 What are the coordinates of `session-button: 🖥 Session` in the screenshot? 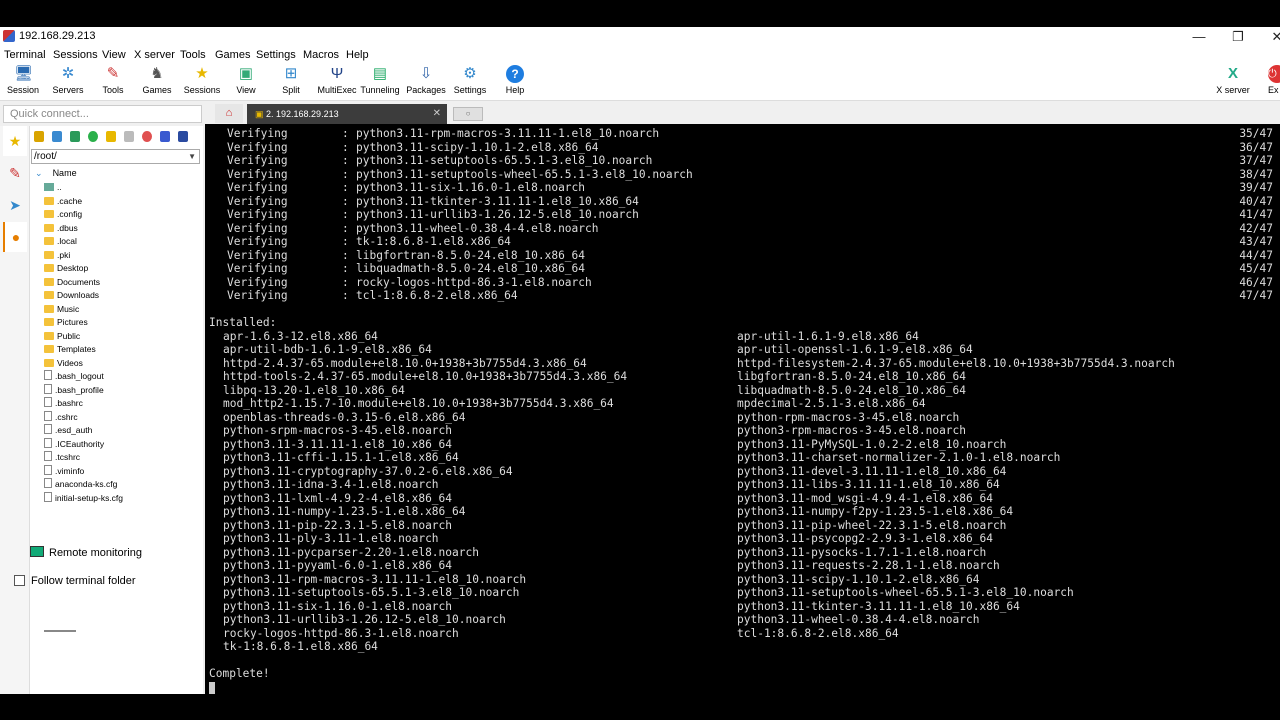 It's located at (24, 80).